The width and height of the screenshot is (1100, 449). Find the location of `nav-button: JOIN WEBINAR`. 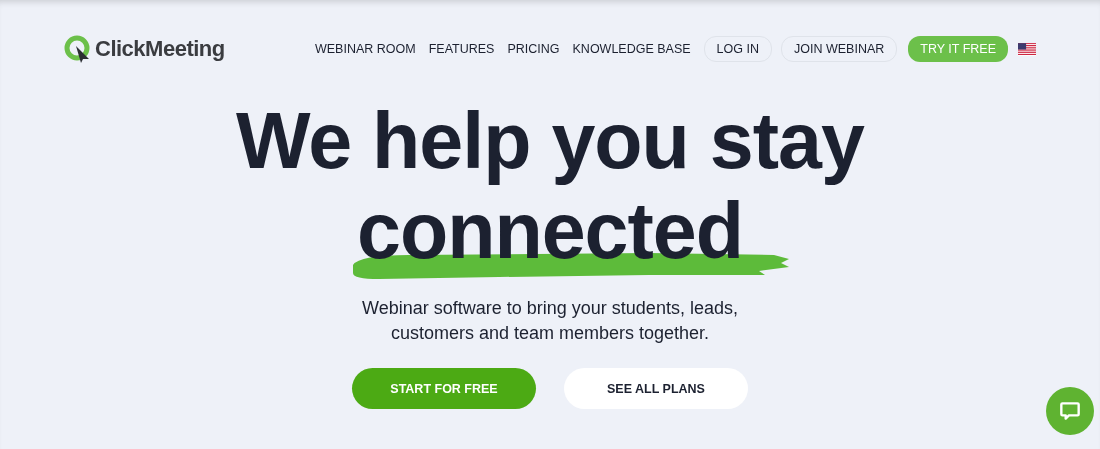

nav-button: JOIN WEBINAR is located at coordinates (839, 49).